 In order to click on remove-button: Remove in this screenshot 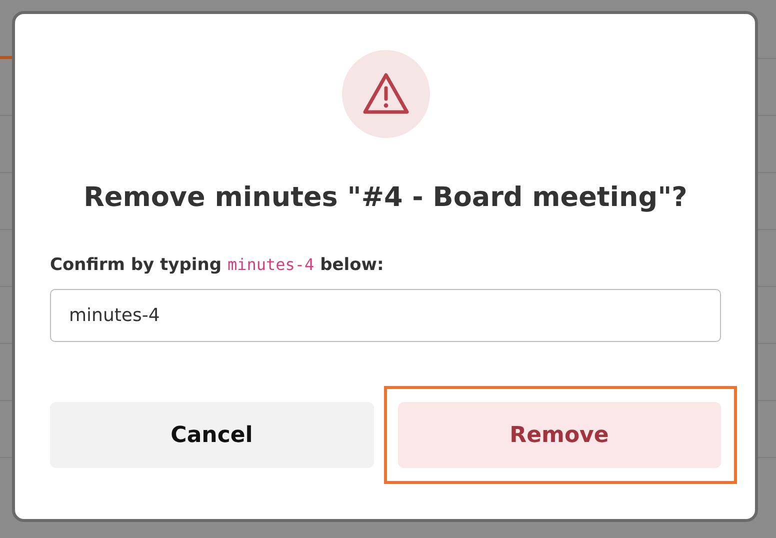, I will do `click(559, 435)`.